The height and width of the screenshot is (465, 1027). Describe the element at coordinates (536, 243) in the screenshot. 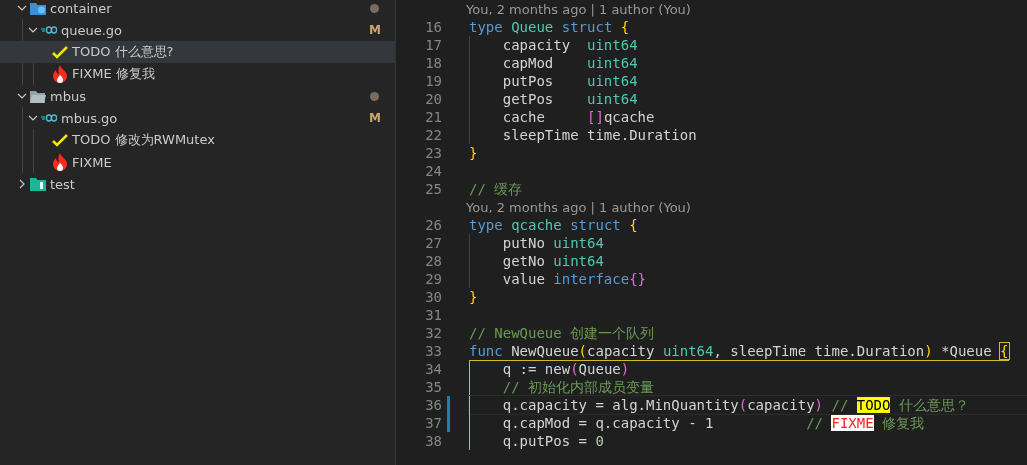

I see `code-line: putNo uint64` at that location.